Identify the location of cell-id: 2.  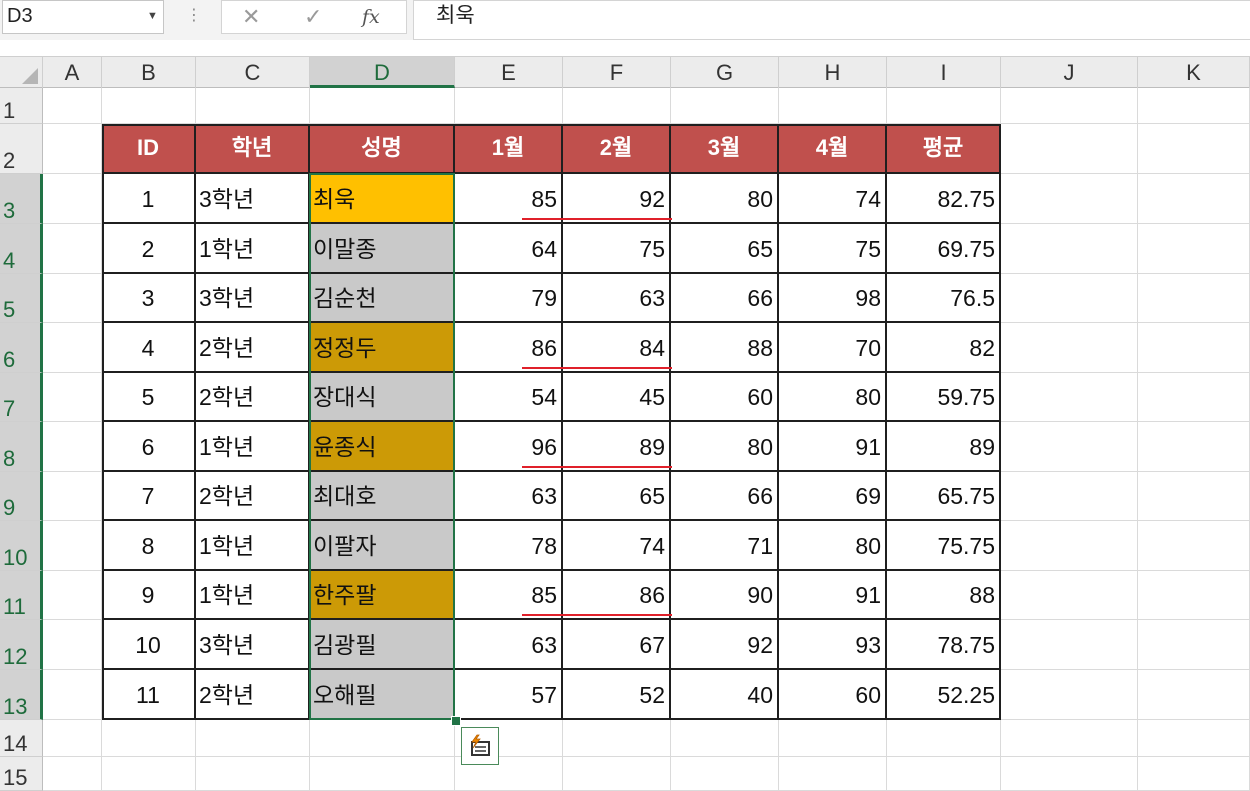
(149, 249).